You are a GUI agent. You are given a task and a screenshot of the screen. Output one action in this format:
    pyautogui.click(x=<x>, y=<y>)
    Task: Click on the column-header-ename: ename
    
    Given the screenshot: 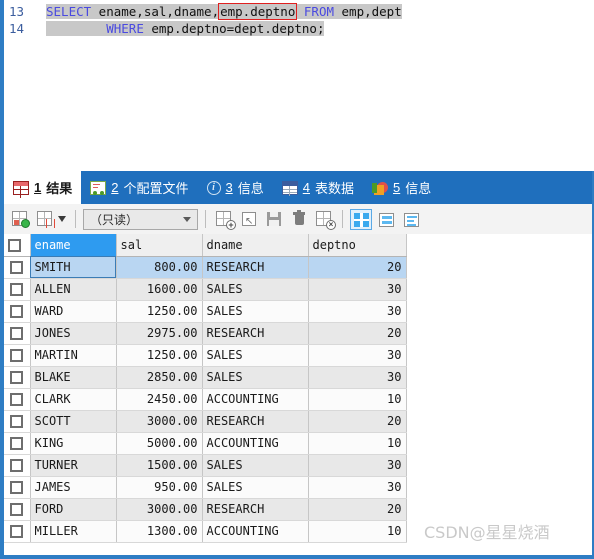 What is the action you would take?
    pyautogui.click(x=73, y=245)
    